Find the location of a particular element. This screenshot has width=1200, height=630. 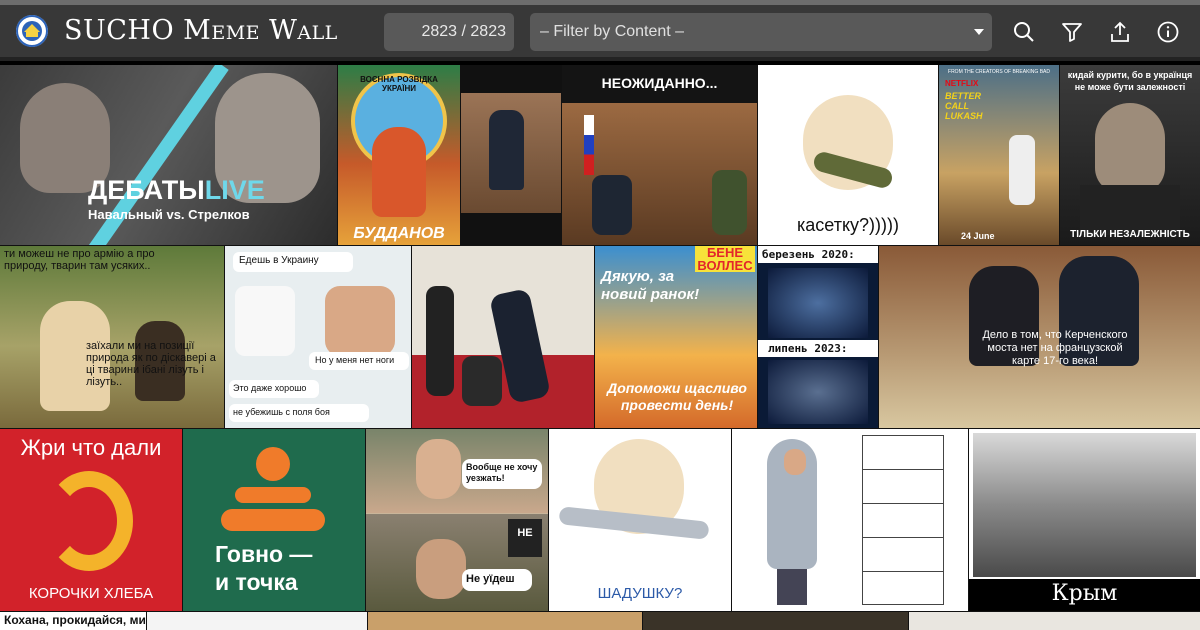

logo-icon is located at coordinates (32, 31).